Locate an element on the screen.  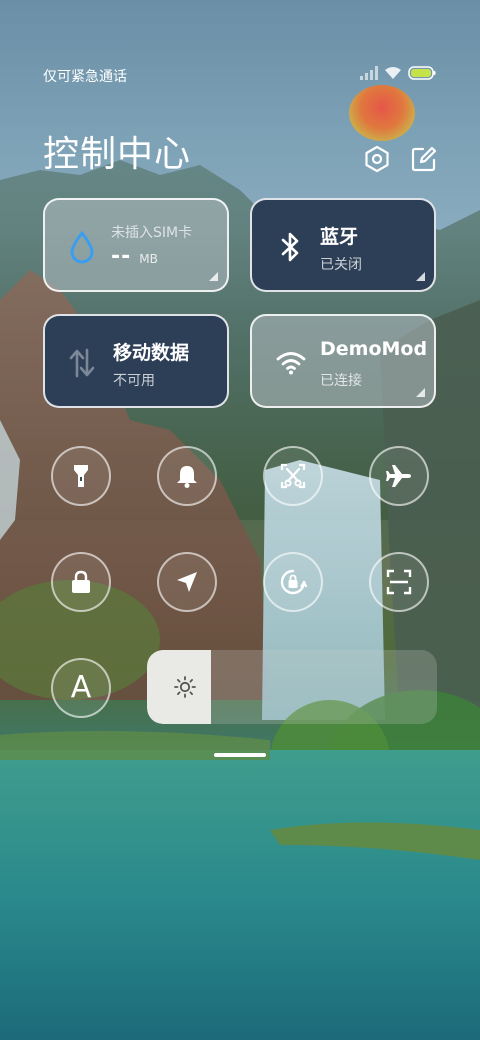
lock-icon is located at coordinates (81, 581).